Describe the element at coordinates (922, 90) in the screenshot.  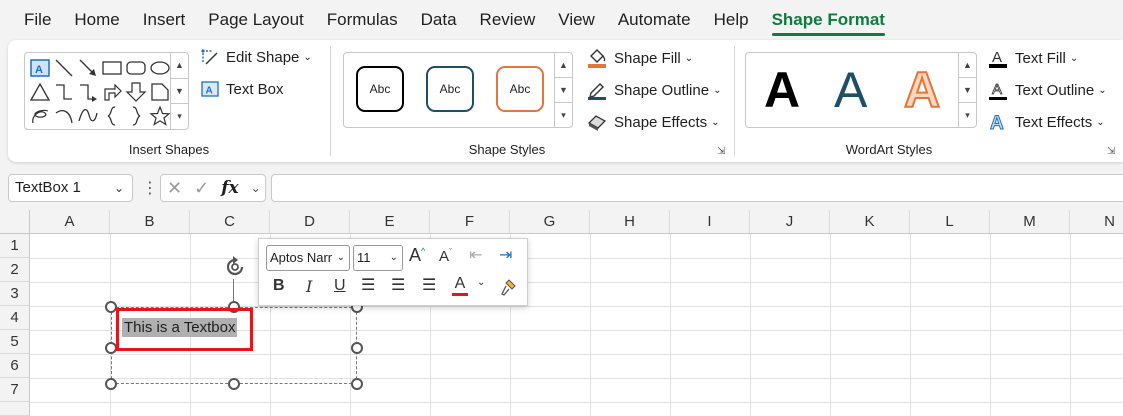
I see `wordart-style-3: A` at that location.